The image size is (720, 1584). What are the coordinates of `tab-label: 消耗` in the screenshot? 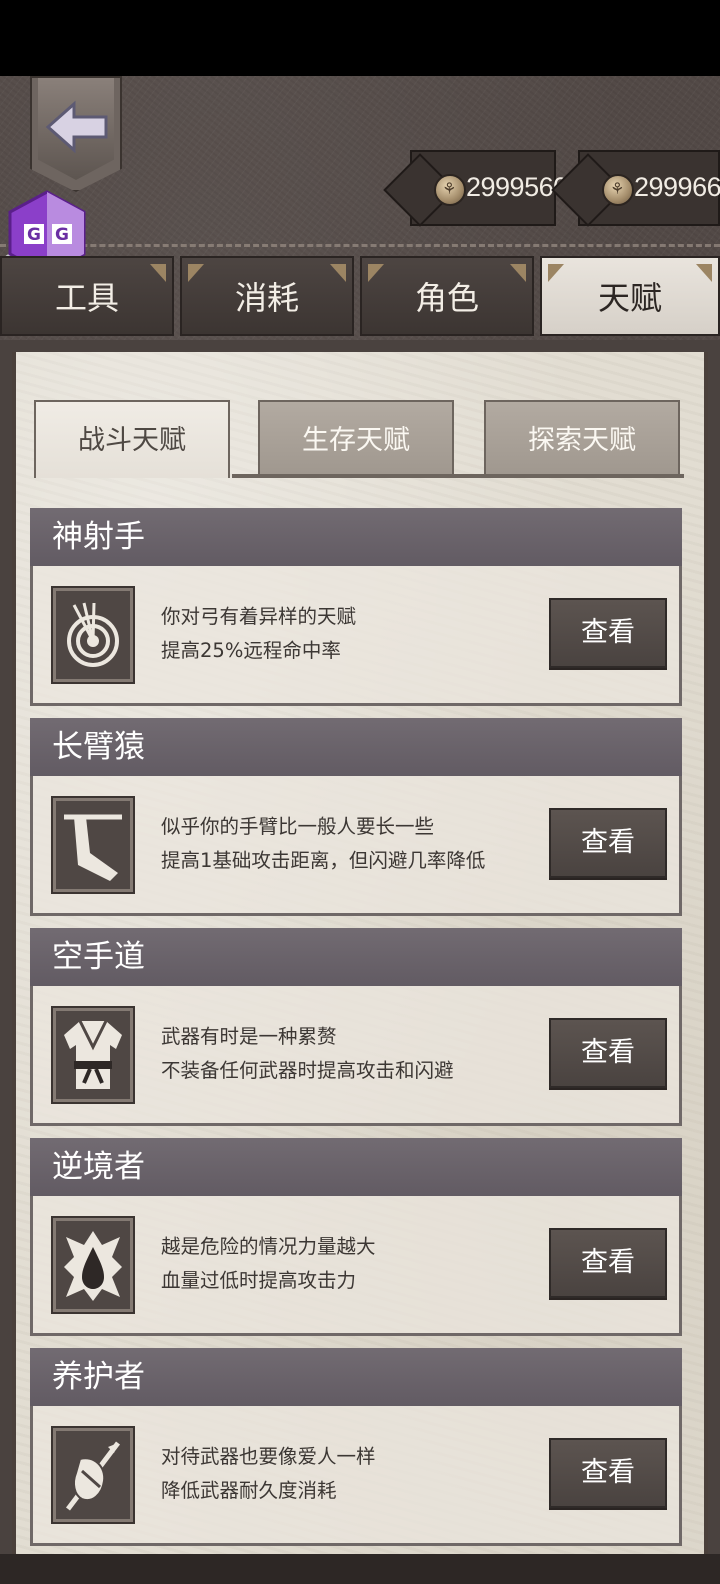 It's located at (266, 298).